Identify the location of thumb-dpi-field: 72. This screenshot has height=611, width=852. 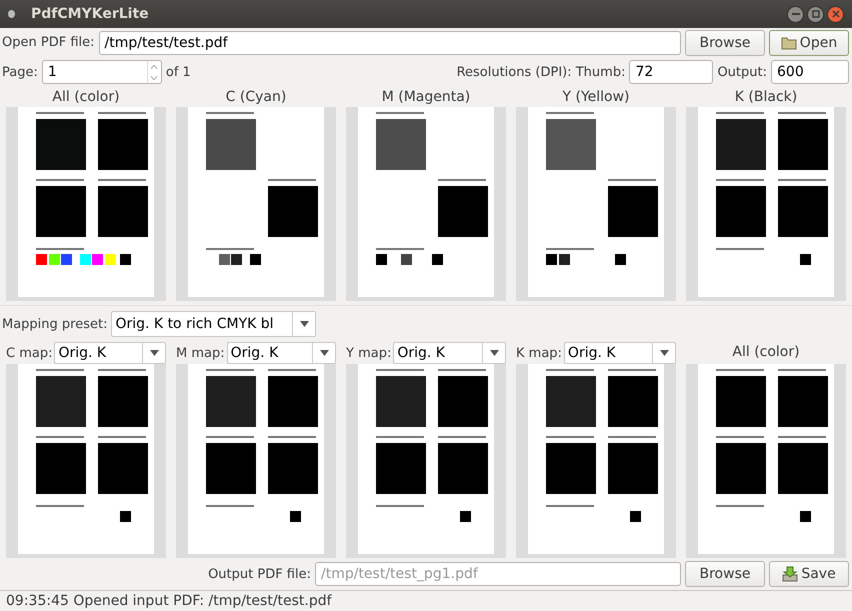
(671, 72).